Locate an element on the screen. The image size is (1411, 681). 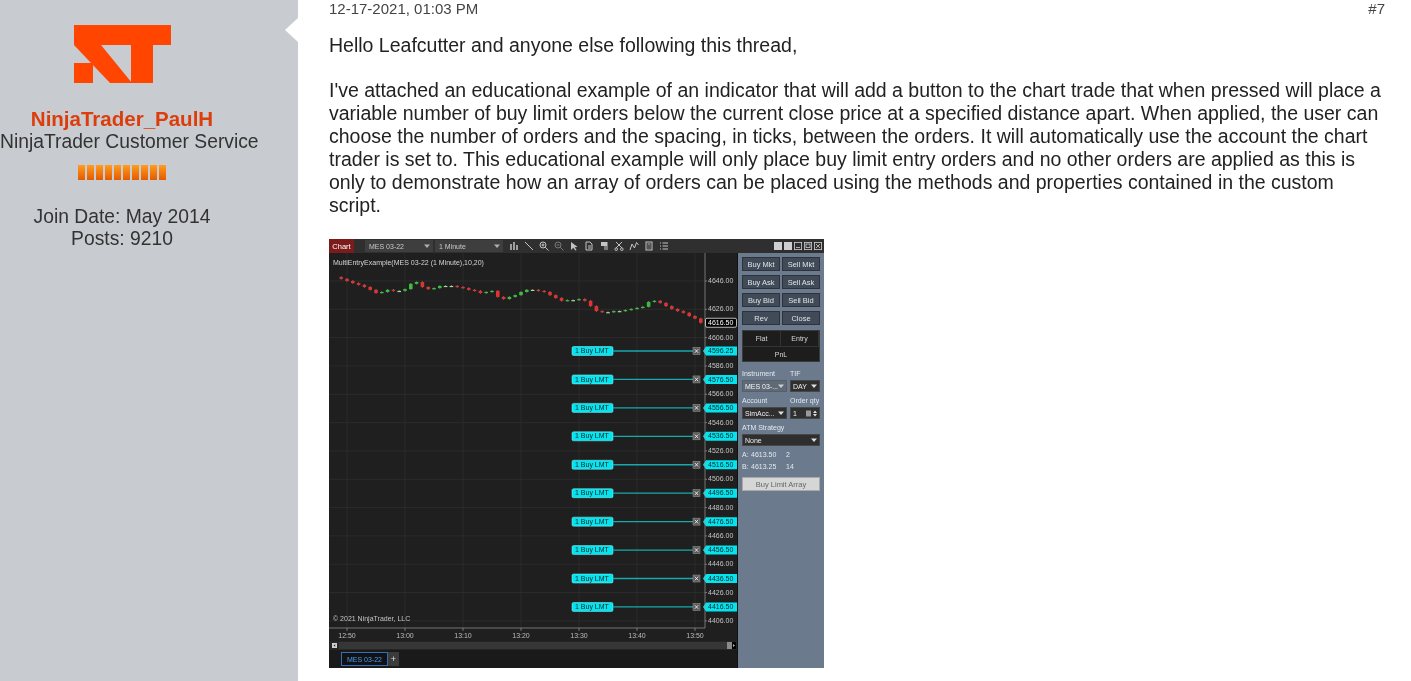
list-icon is located at coordinates (664, 246).